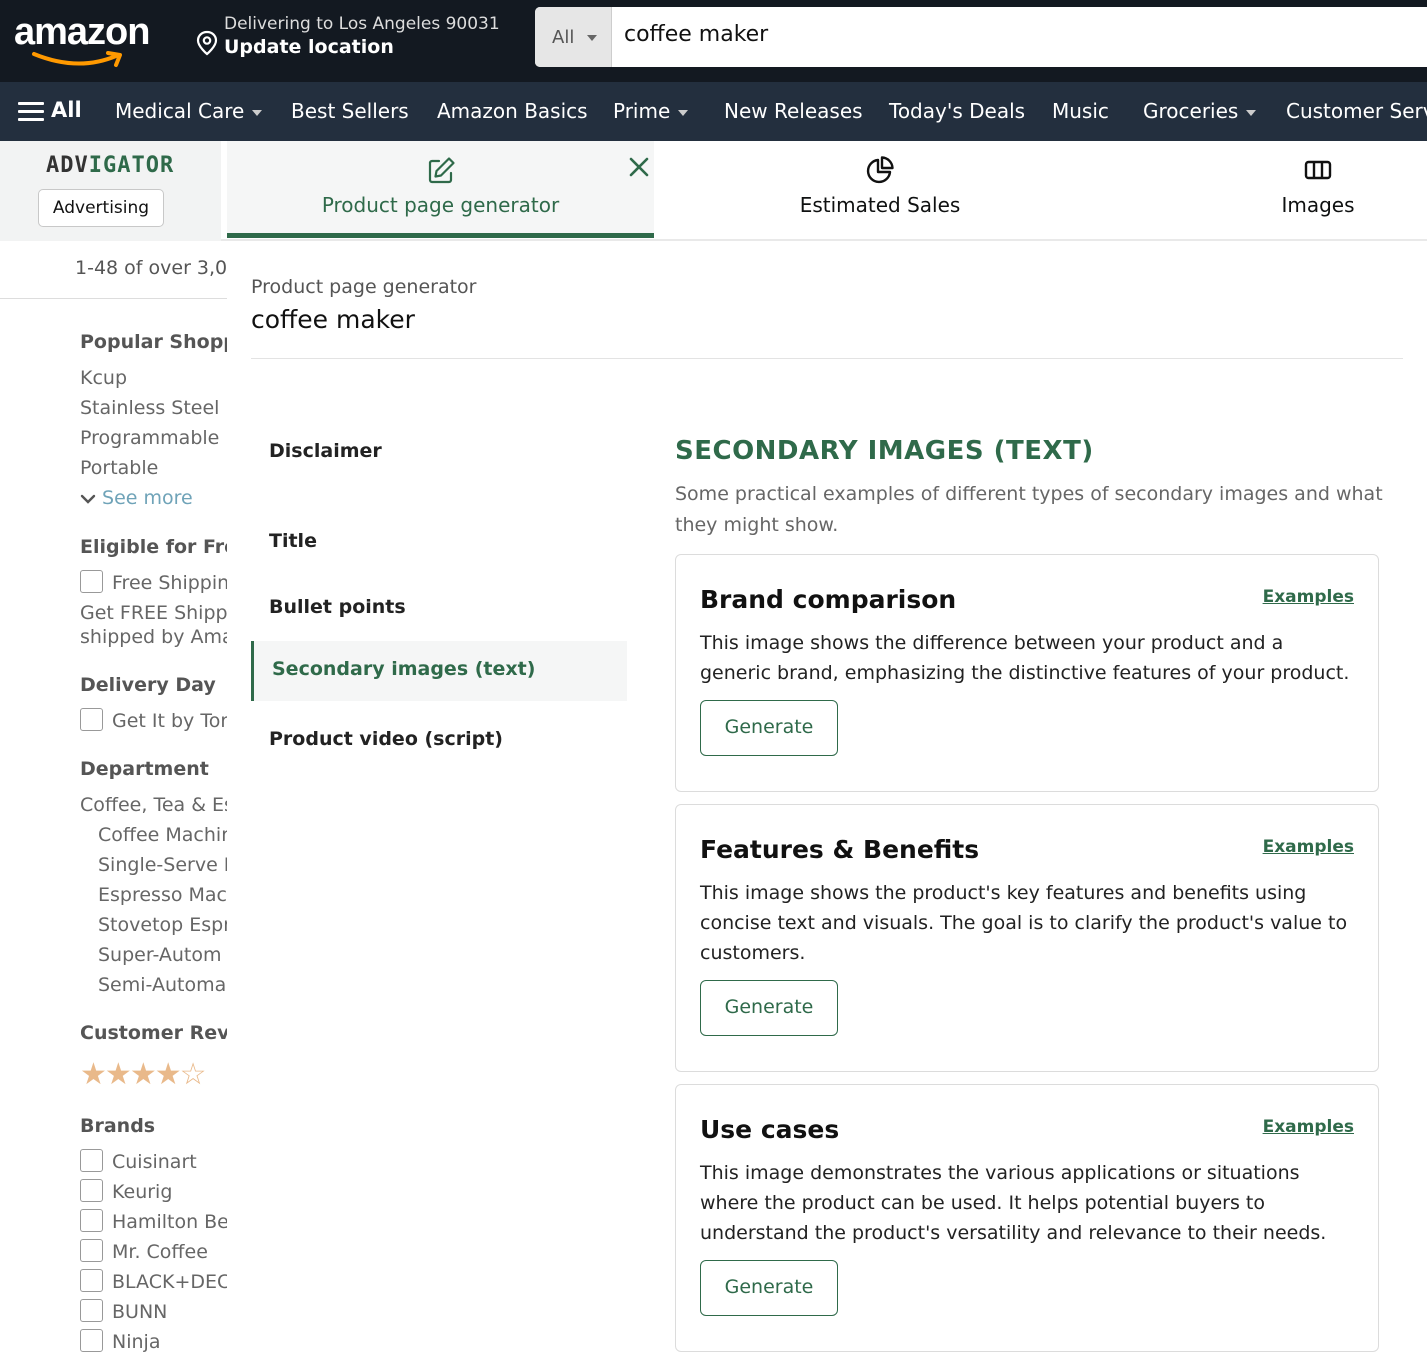 This screenshot has width=1427, height=1362. I want to click on section-label: Secondary images (text), so click(404, 669).